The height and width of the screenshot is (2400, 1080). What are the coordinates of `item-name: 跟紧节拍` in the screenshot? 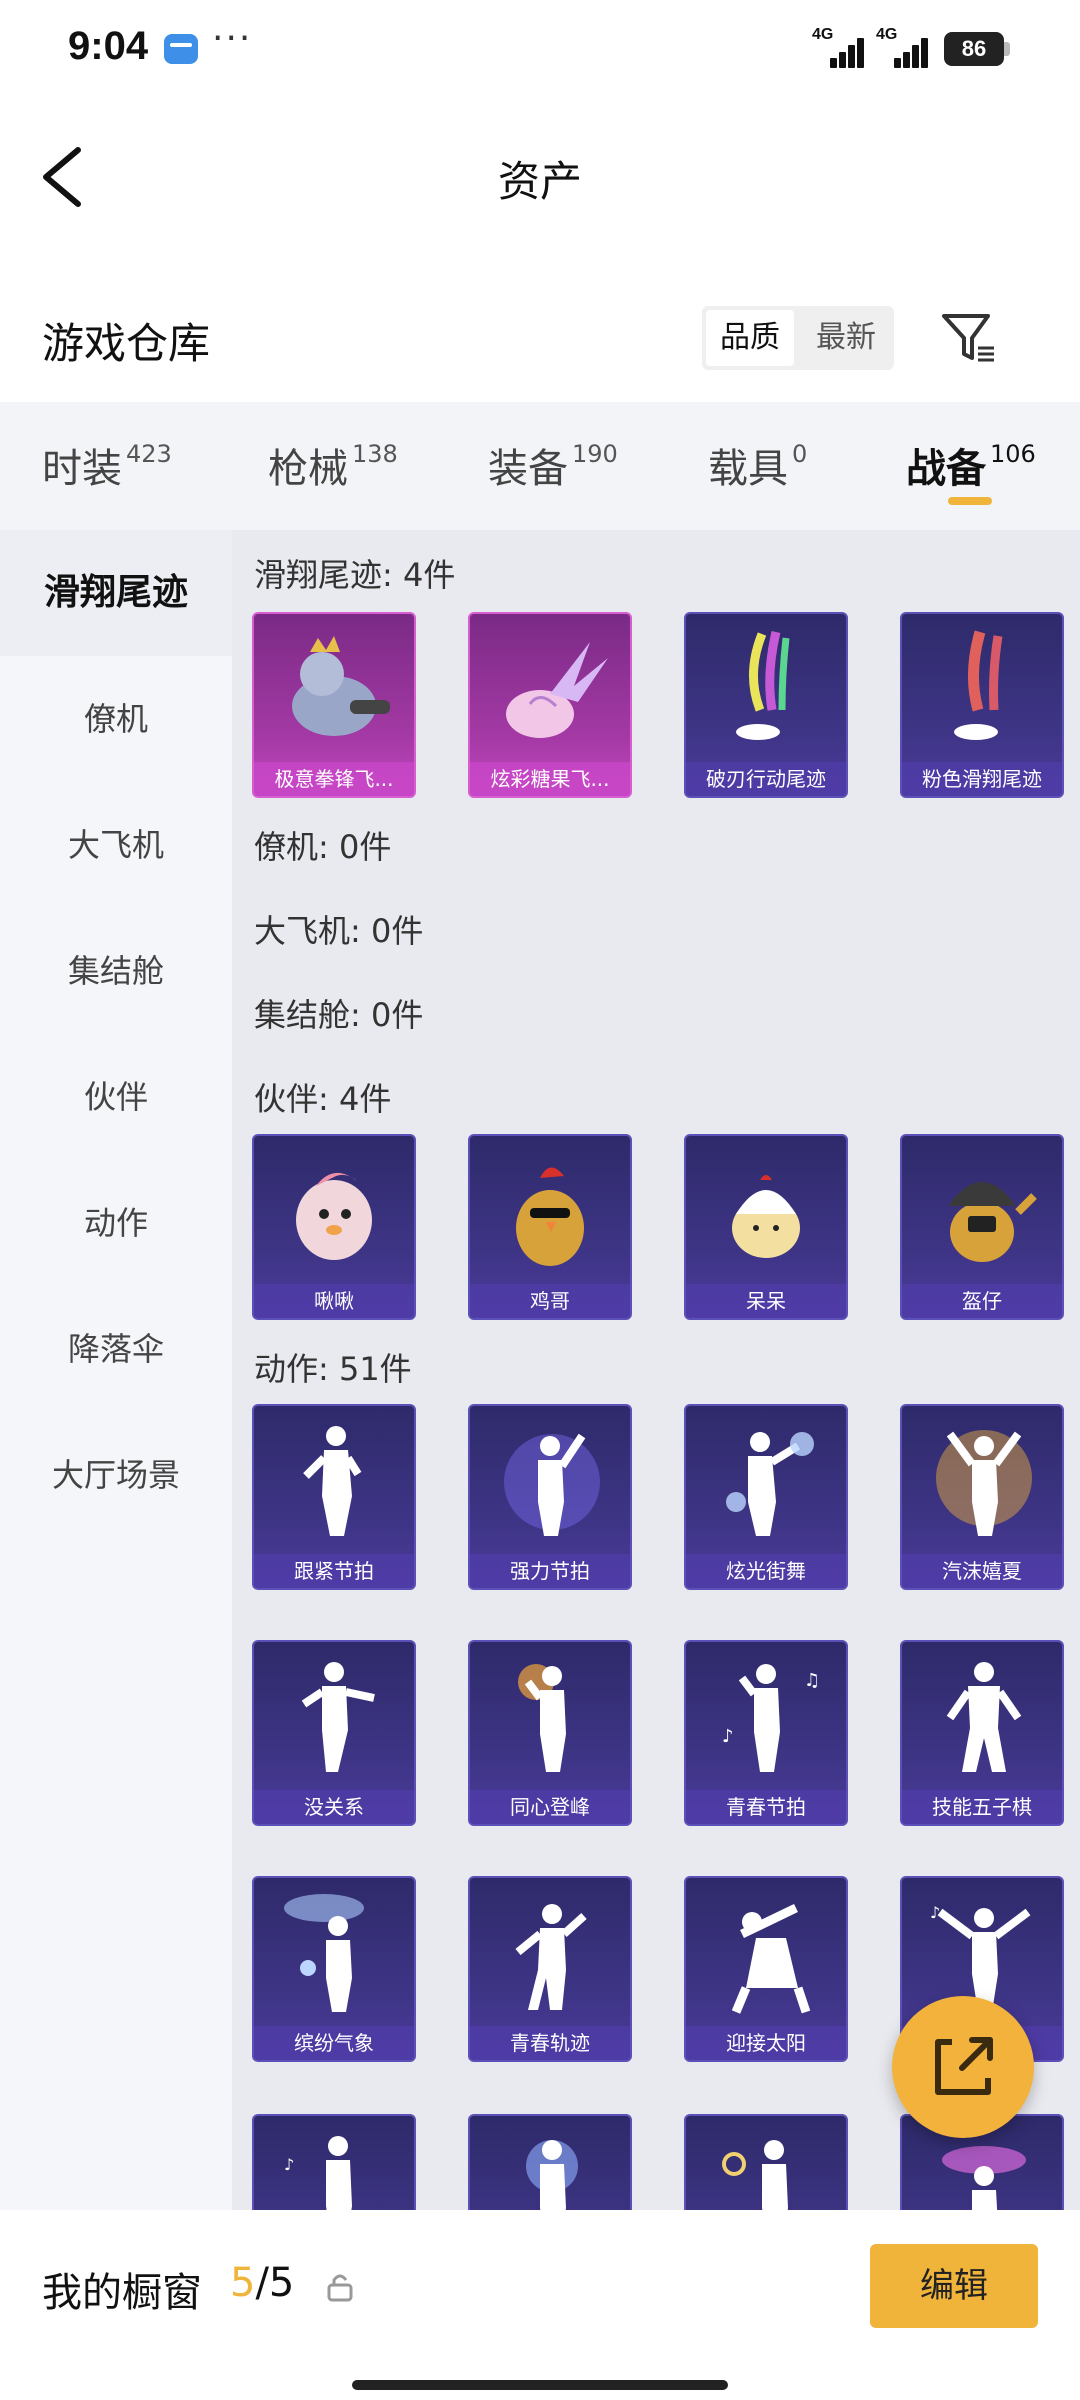 It's located at (334, 1571).